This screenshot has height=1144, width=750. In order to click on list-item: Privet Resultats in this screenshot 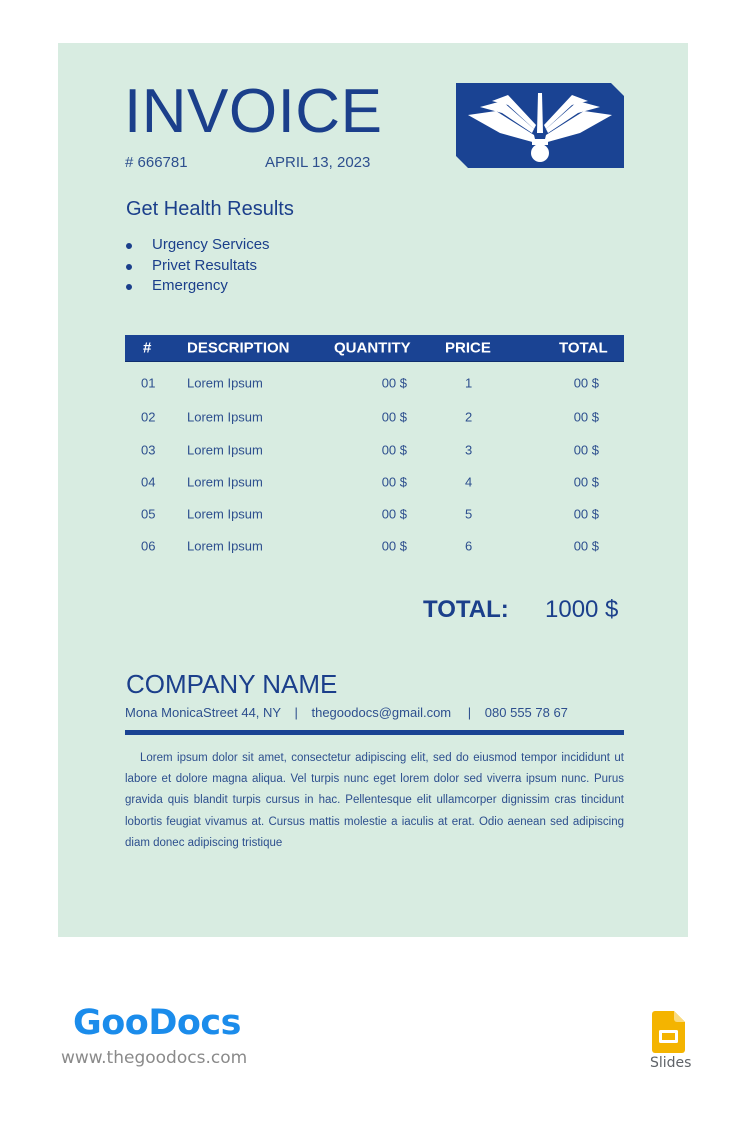, I will do `click(198, 266)`.